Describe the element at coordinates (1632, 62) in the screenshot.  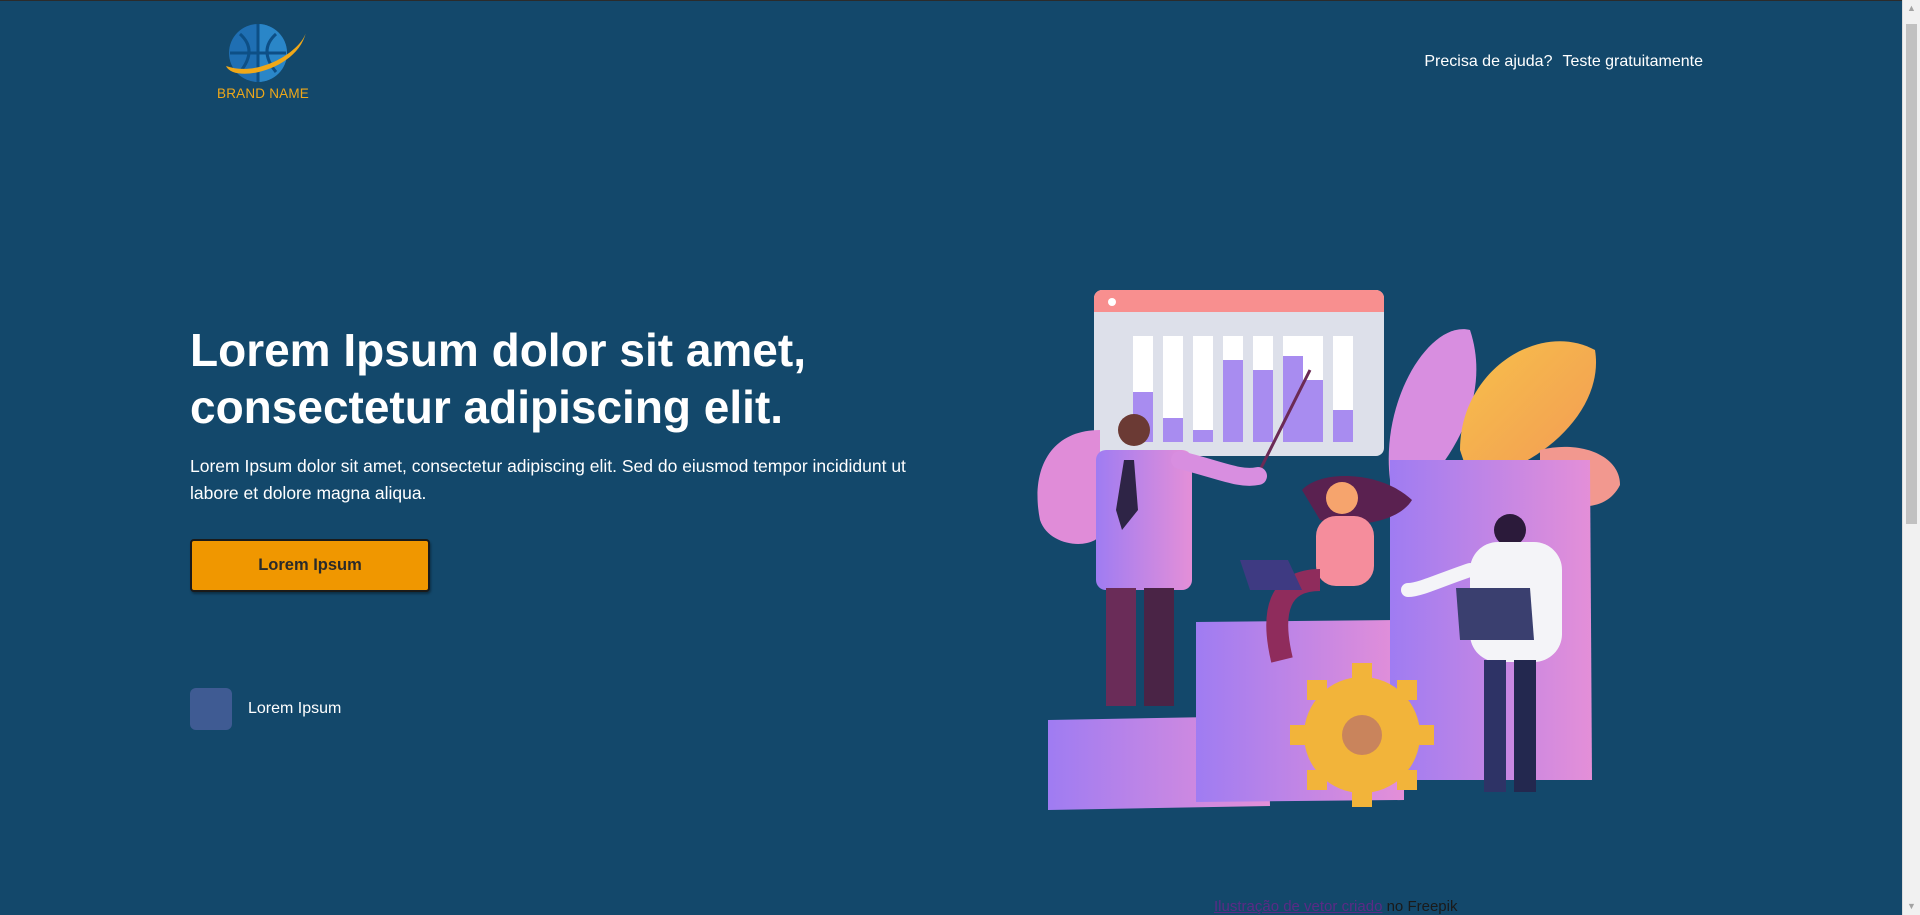
I see `nav-free-trial-link: Teste gratuitamente` at that location.